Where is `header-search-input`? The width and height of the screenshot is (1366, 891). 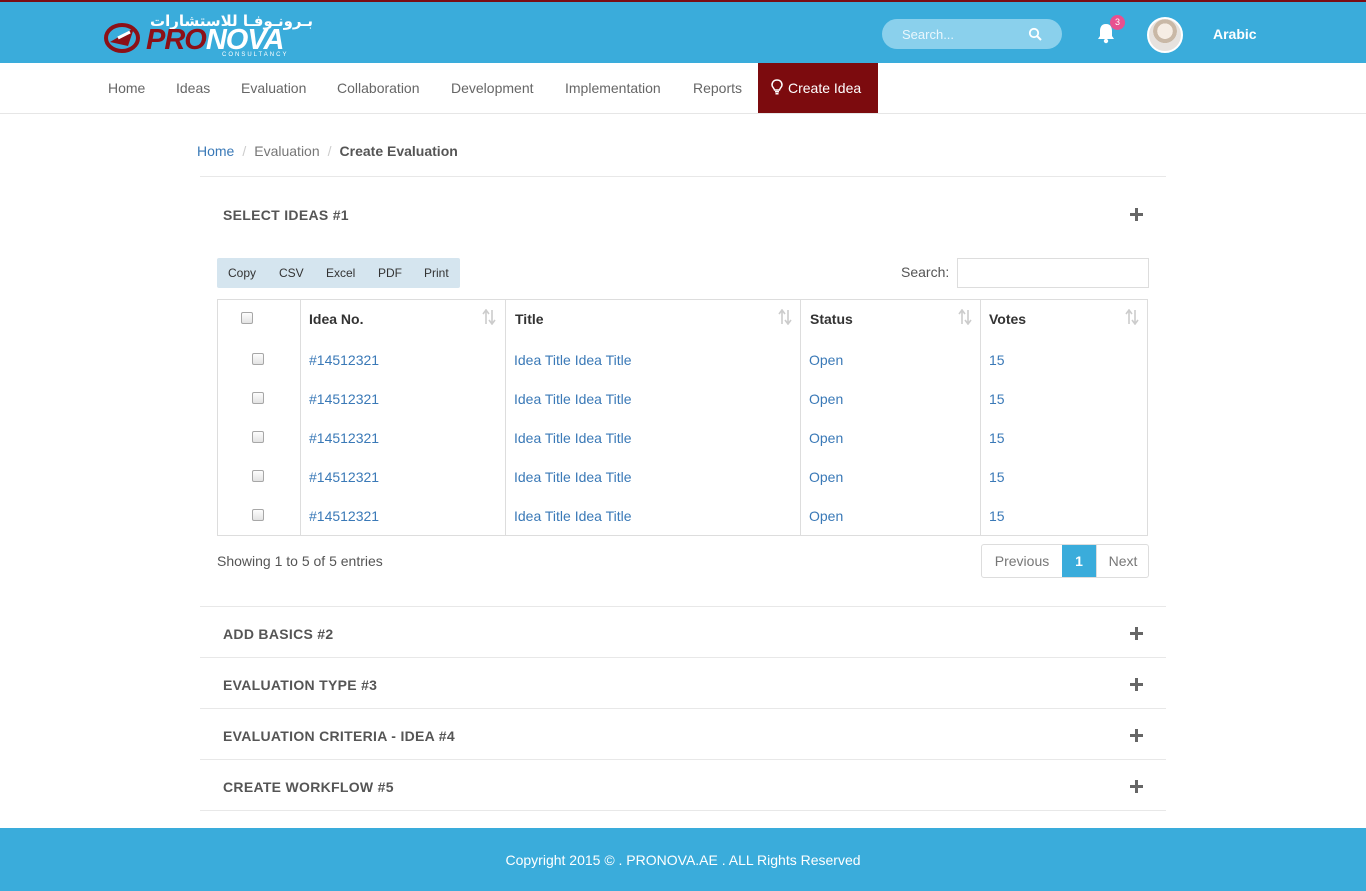
header-search-input is located at coordinates (961, 34).